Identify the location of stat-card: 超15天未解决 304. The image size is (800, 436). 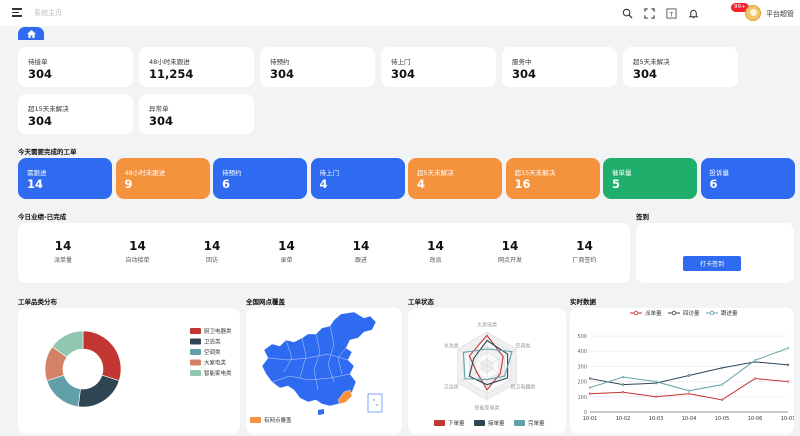
(75, 114).